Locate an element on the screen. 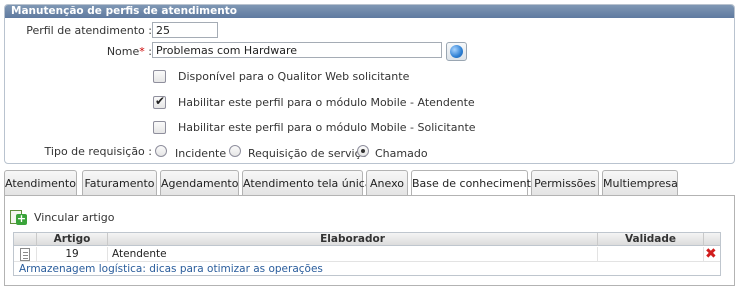  radio-incidente-label: Incidente is located at coordinates (201, 153).